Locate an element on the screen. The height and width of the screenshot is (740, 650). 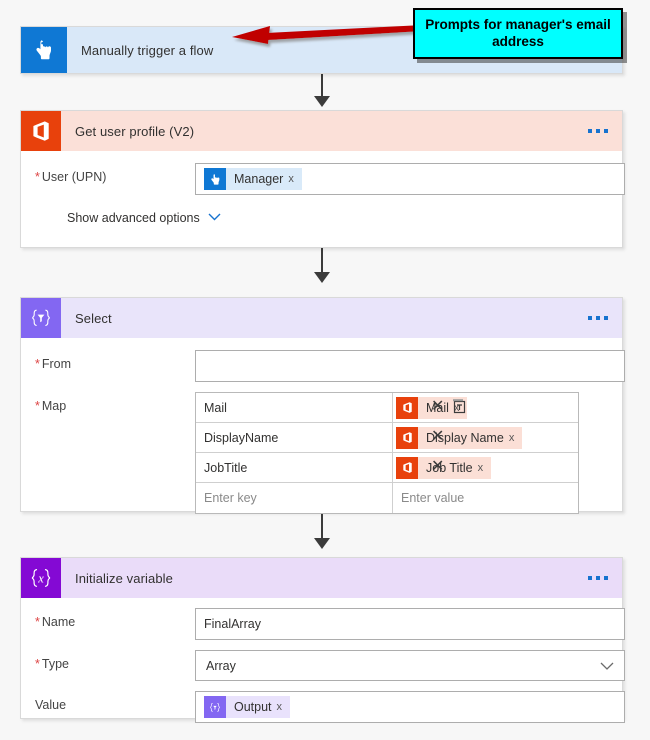
variable-value-input: Output x is located at coordinates (410, 707).